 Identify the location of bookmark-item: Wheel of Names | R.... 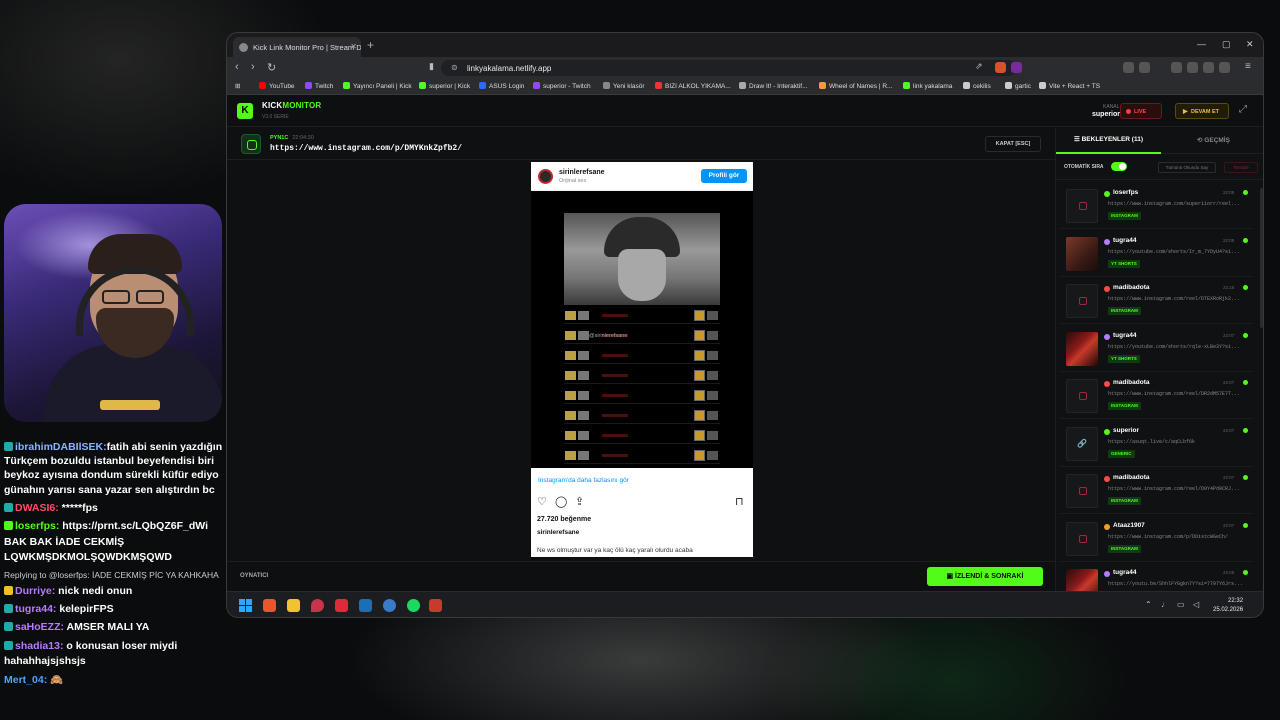
(855, 86).